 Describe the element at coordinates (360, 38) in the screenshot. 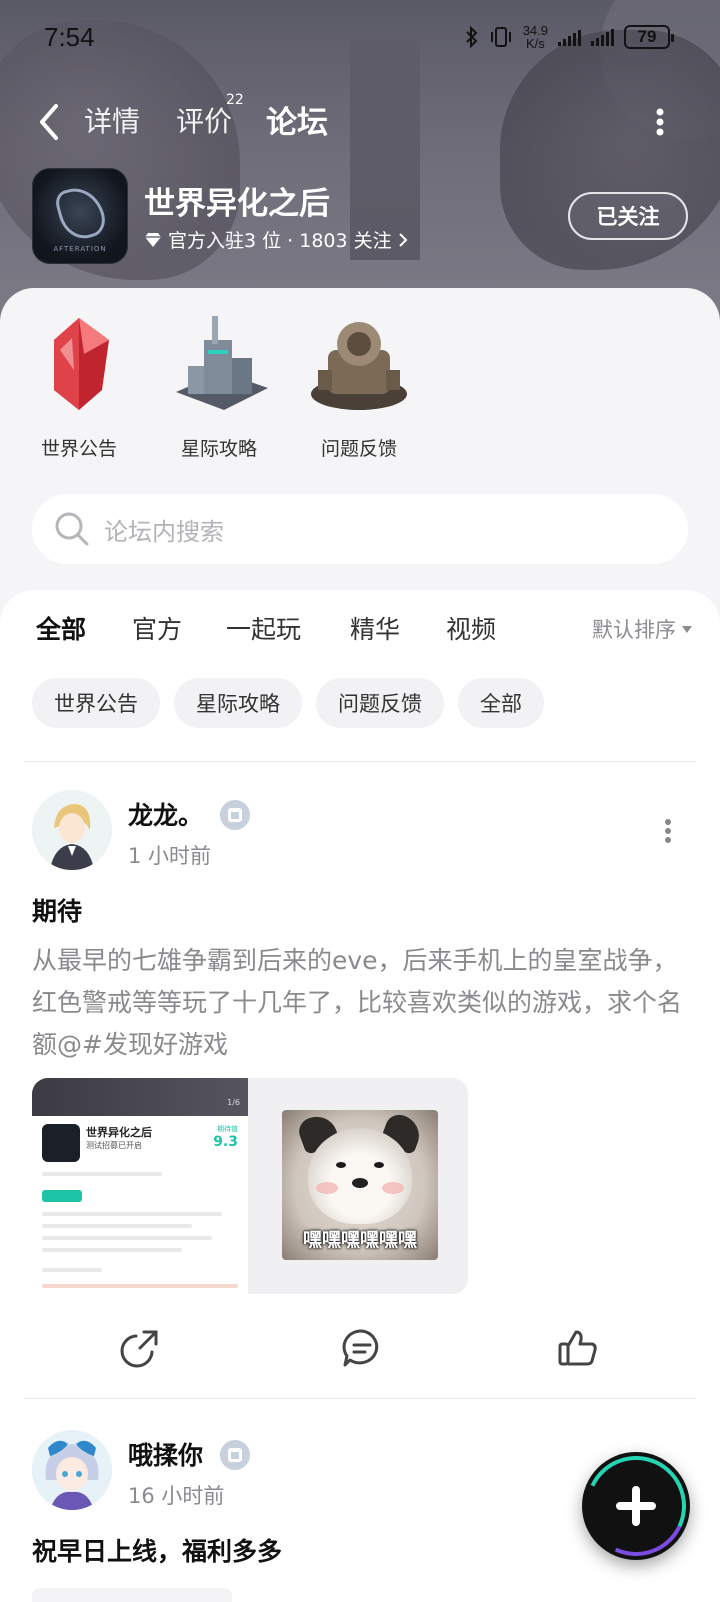

I see `status-bar: 7:54 34.9 K/s 79` at that location.